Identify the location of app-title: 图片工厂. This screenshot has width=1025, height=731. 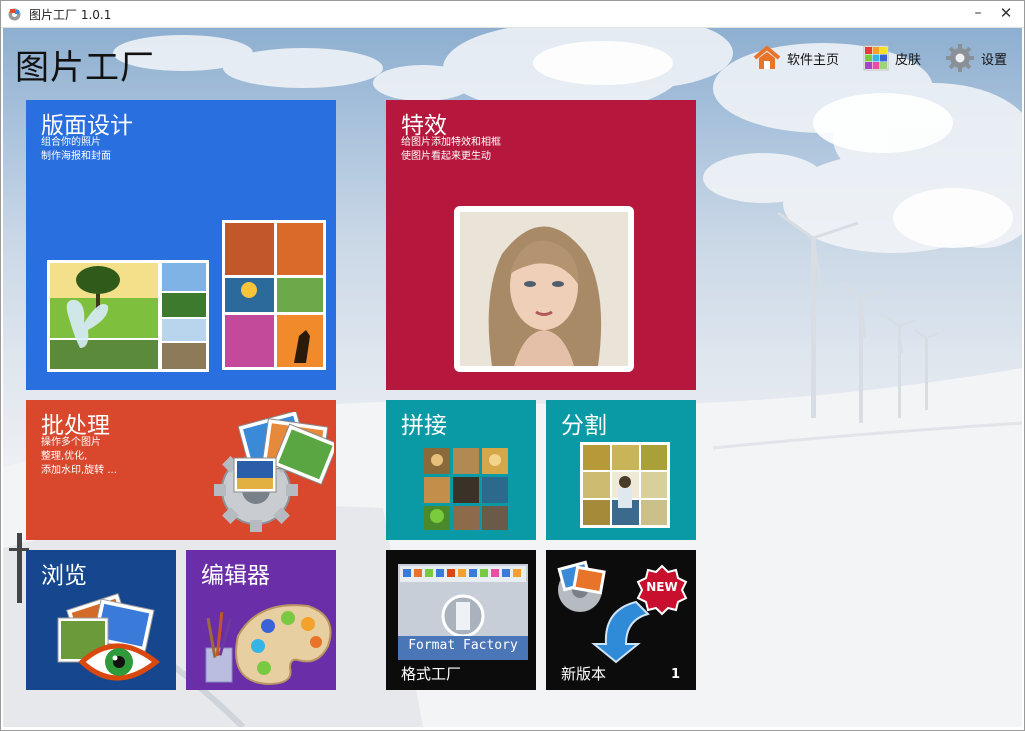
(85, 68).